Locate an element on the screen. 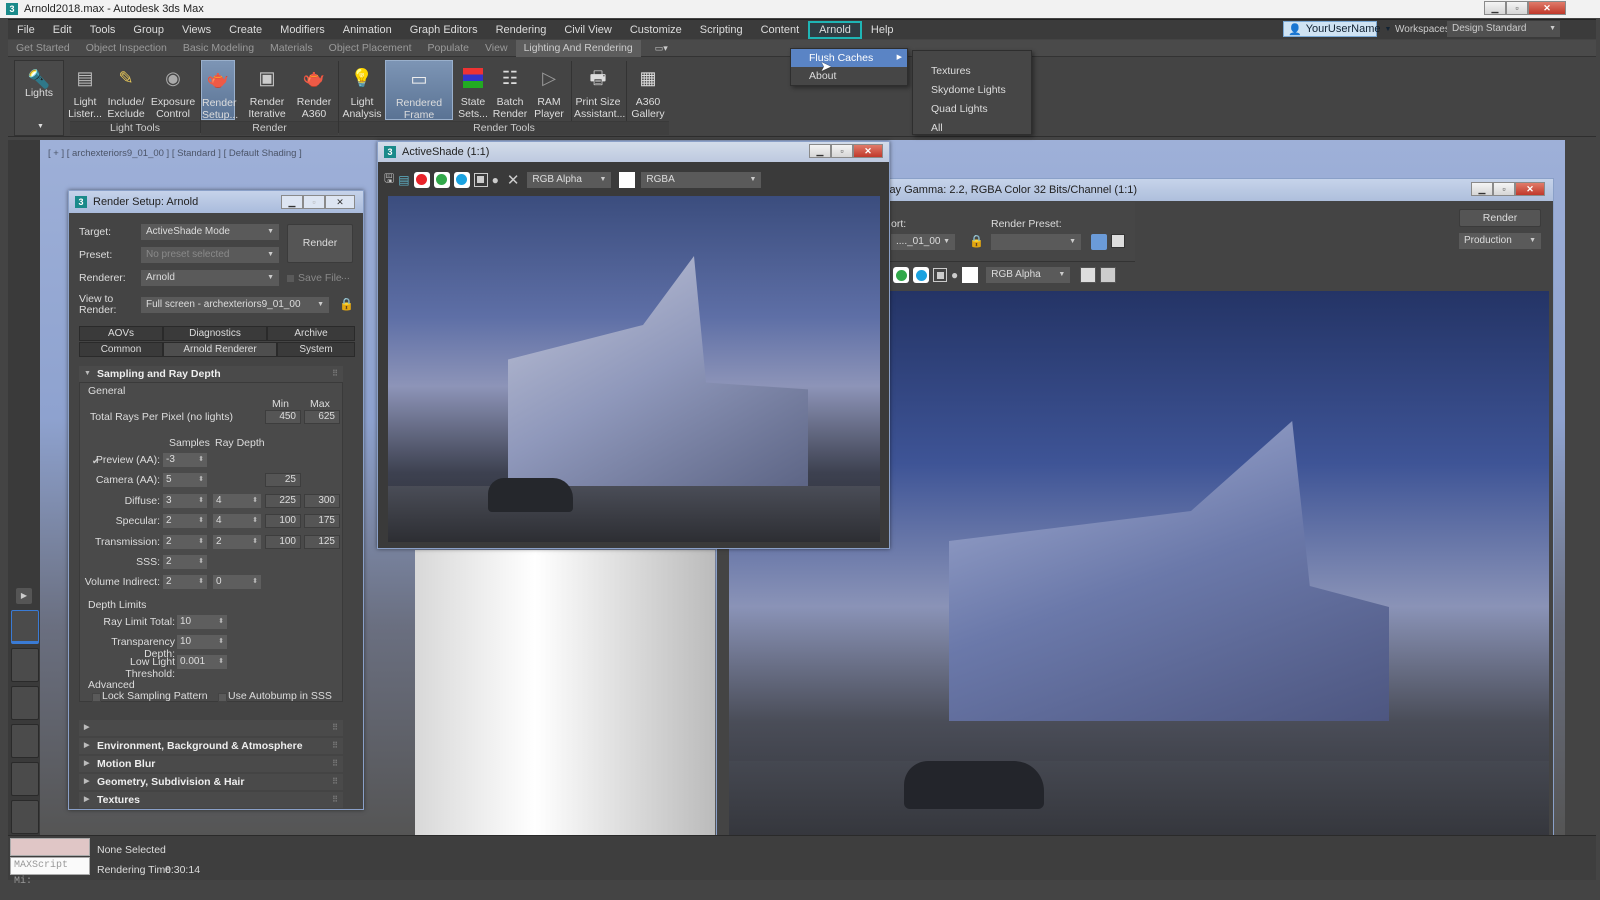  channel-select: RGB Alpha ▼ is located at coordinates (569, 179).